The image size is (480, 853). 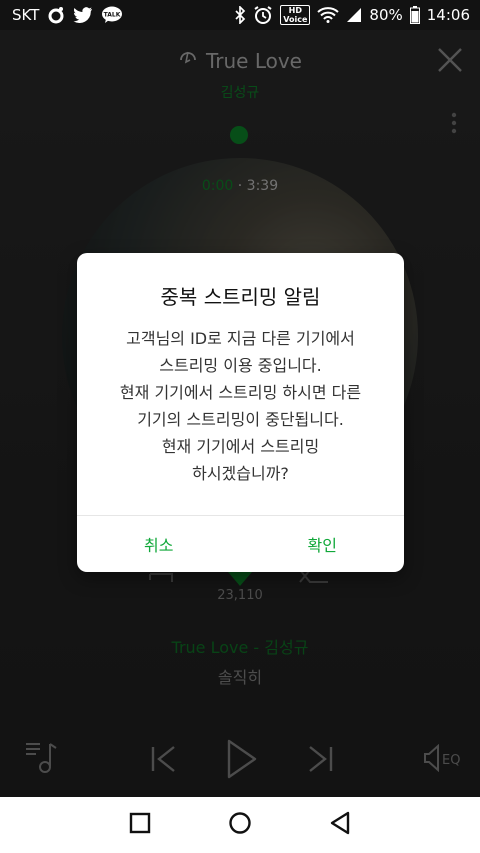 I want to click on carrier-label: SKT, so click(x=26, y=15).